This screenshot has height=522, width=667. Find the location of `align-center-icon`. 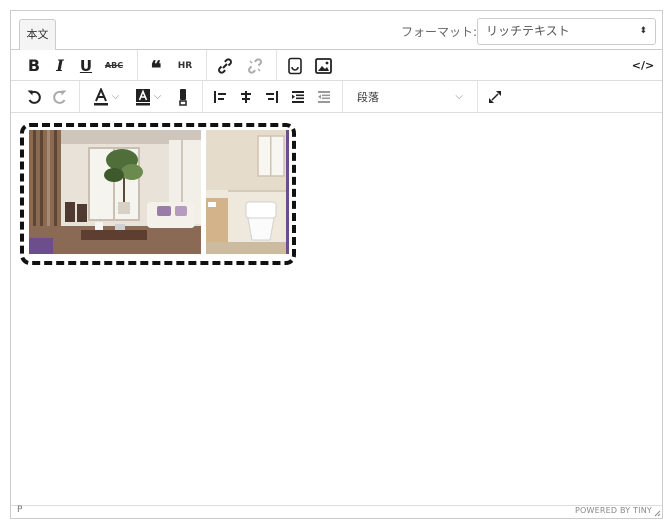

align-center-icon is located at coordinates (246, 96).